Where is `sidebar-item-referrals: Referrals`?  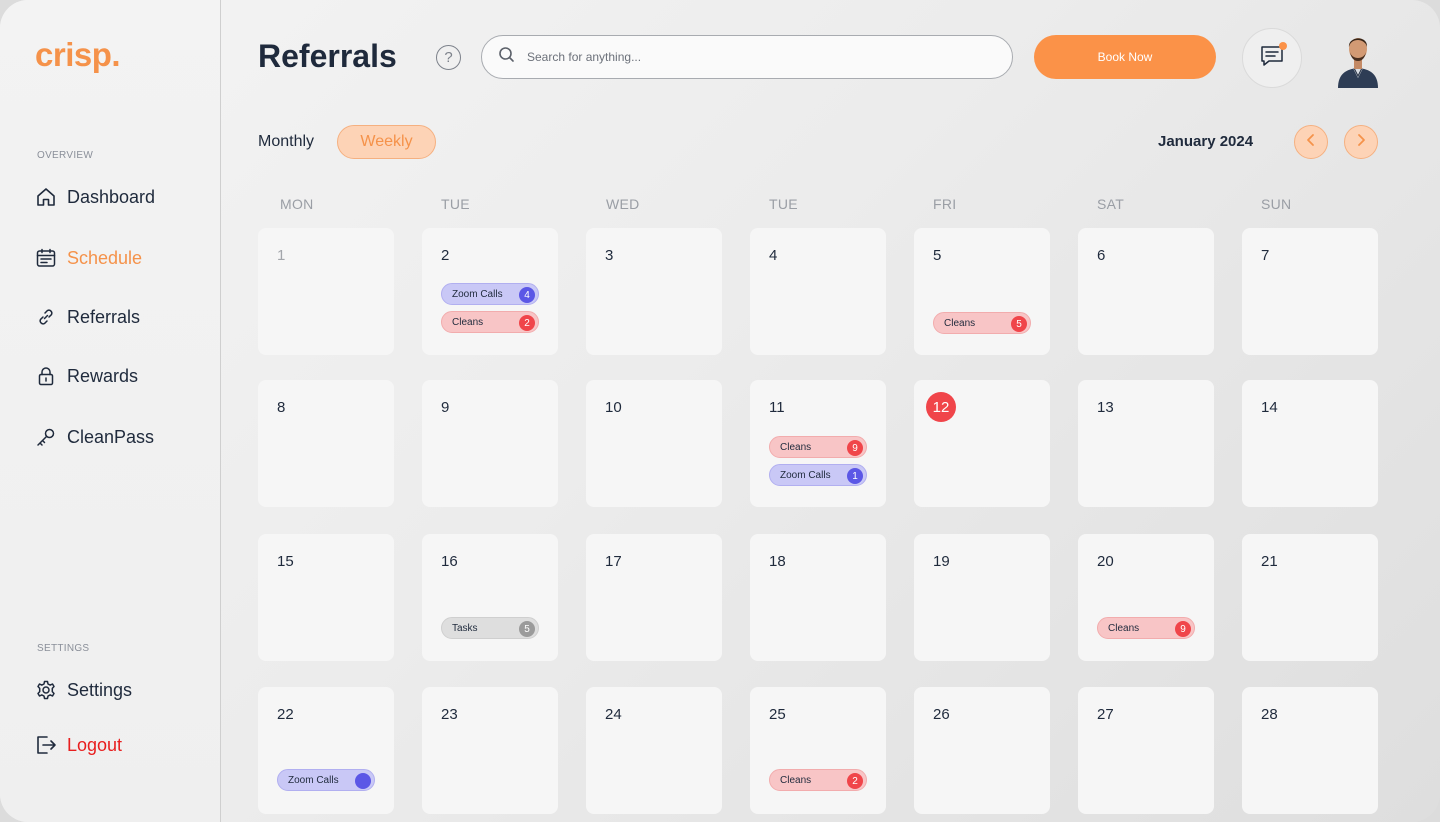 sidebar-item-referrals: Referrals is located at coordinates (87, 317).